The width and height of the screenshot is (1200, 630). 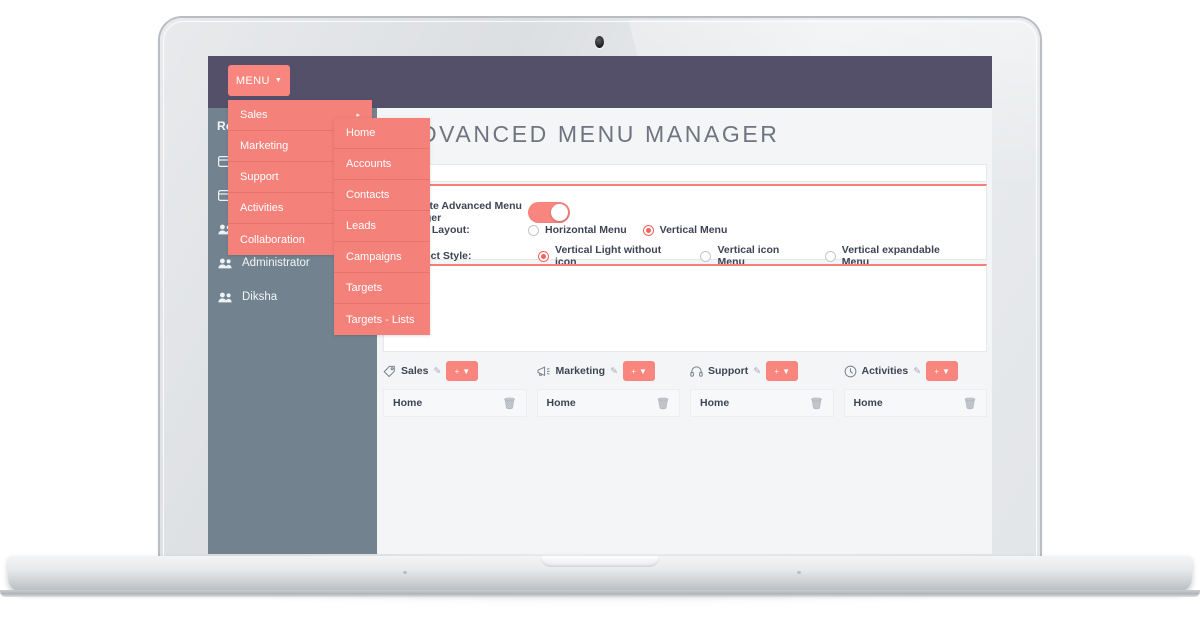 I want to click on menu-item-label: Campaigns, so click(x=374, y=257).